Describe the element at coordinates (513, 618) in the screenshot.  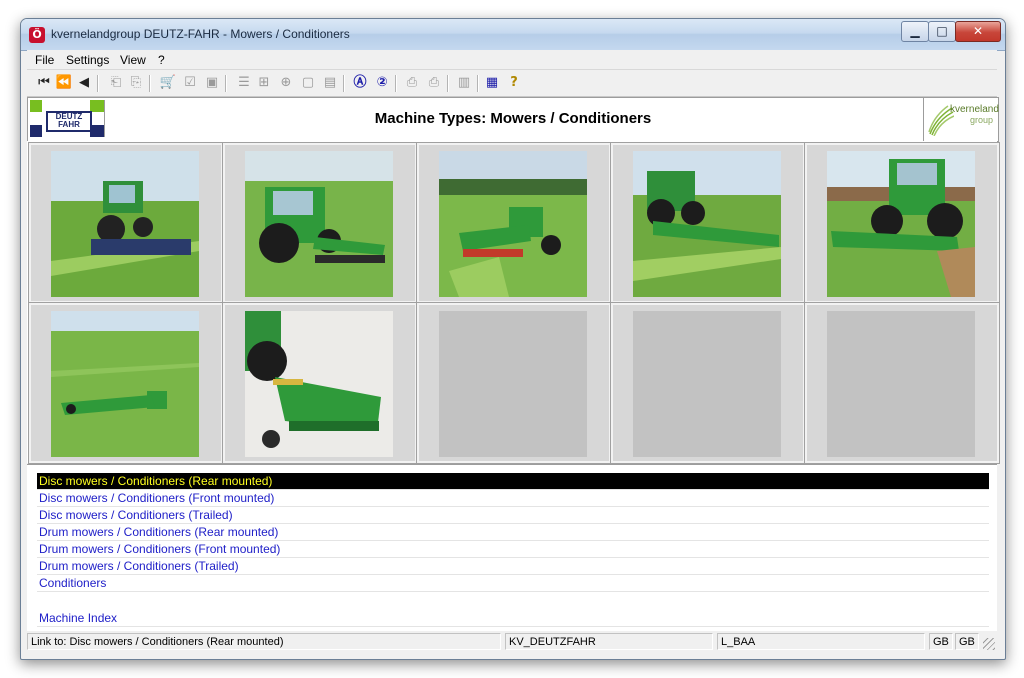
I see `link-machine-index: Machine Index` at that location.